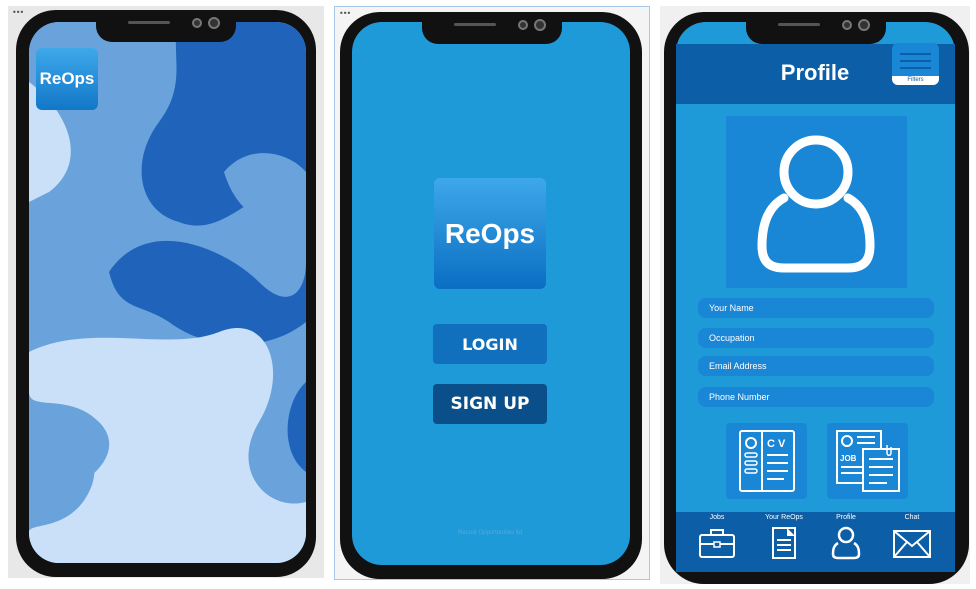 This screenshot has height=589, width=976. I want to click on jobs-card: JOB, so click(867, 461).